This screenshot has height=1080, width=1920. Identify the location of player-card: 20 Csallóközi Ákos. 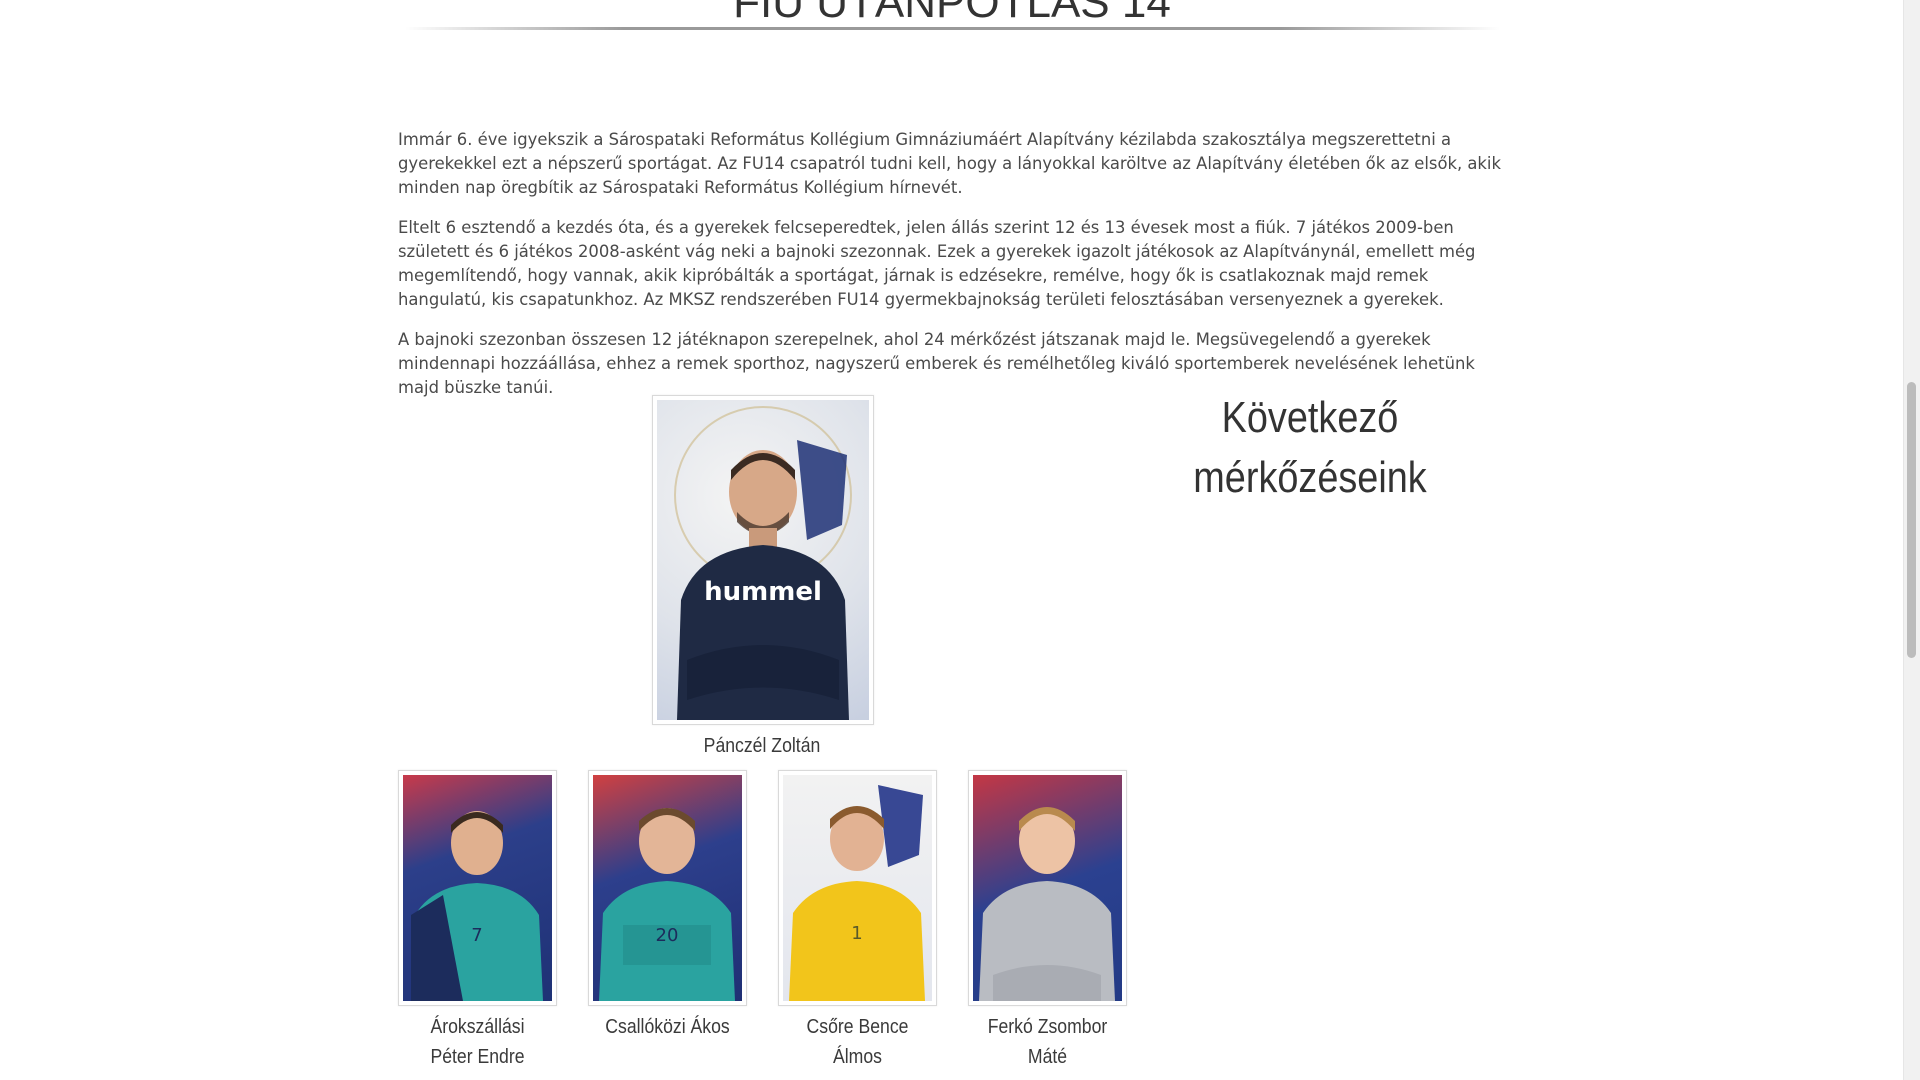
(667, 921).